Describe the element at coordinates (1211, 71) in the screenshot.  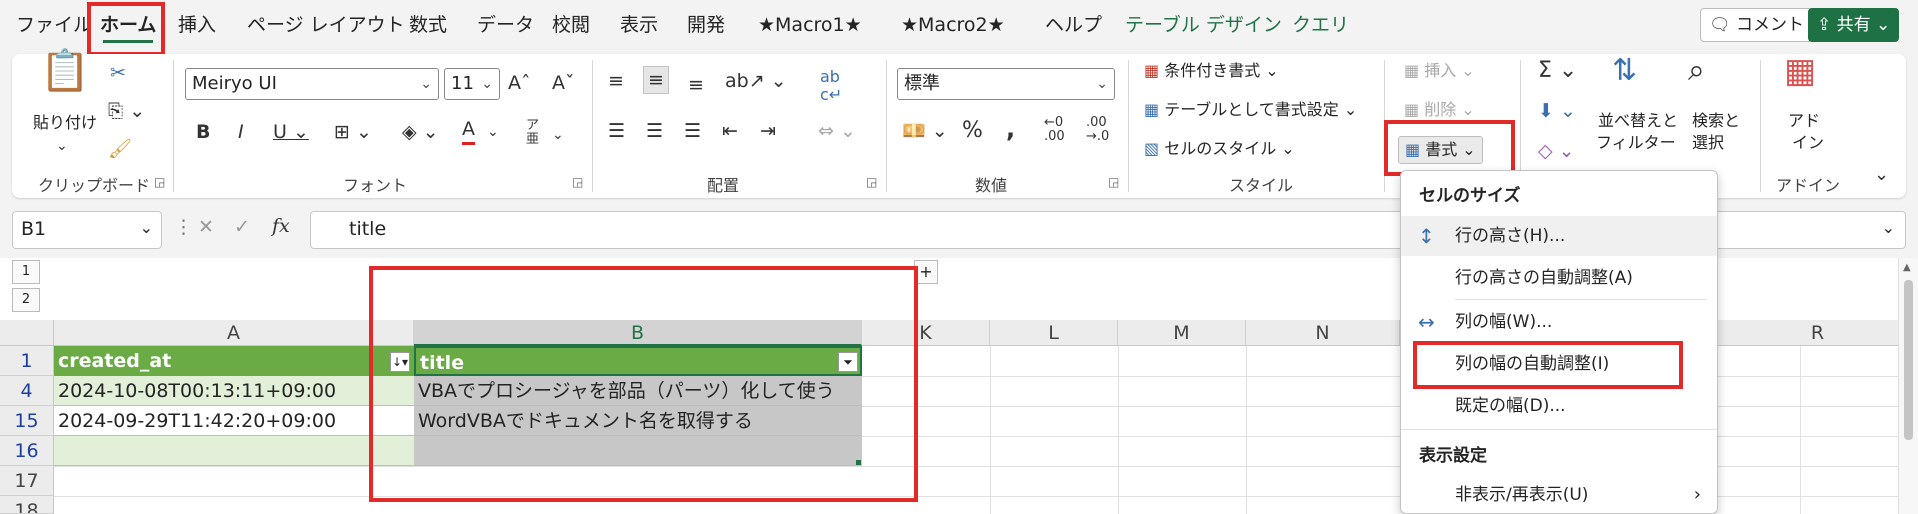
I see `conditional-formatting-button: ▦ 条件付き書式 ⌄` at that location.